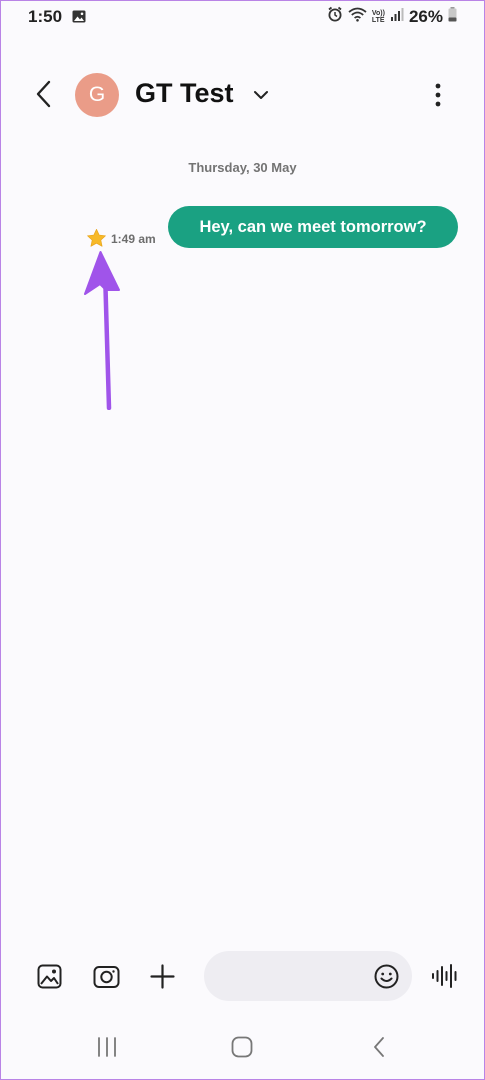 The width and height of the screenshot is (485, 1080). Describe the element at coordinates (397, 16) in the screenshot. I see `signal-icon` at that location.